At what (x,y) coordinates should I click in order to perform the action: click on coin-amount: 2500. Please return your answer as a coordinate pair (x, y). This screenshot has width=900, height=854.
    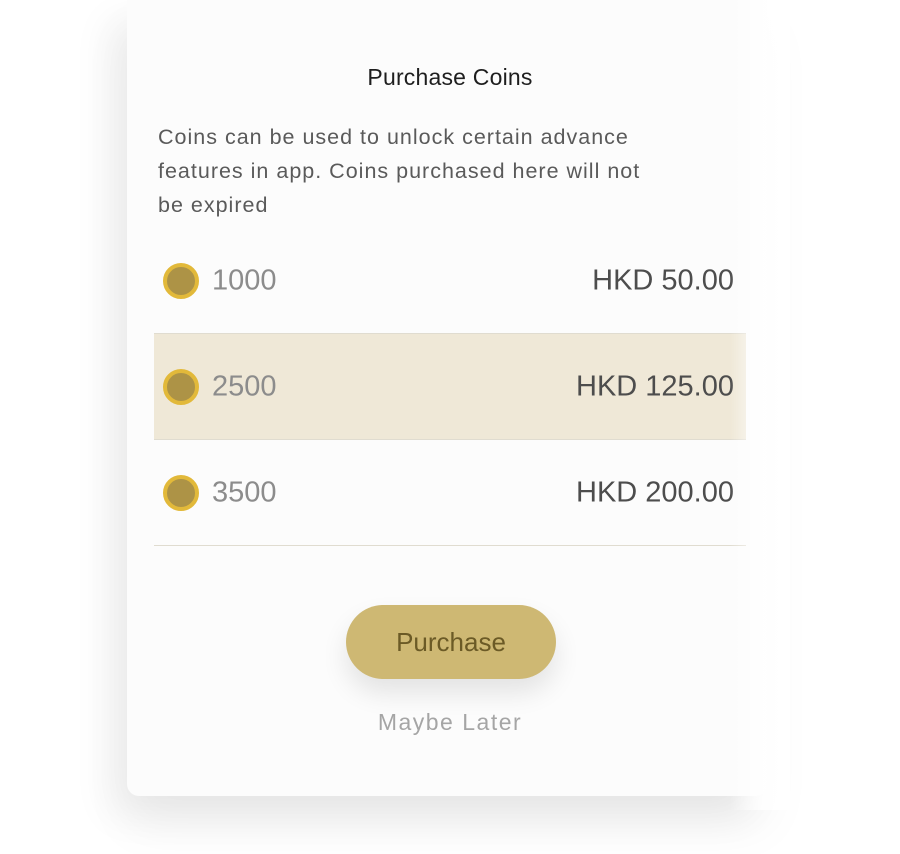
    Looking at the image, I should click on (244, 386).